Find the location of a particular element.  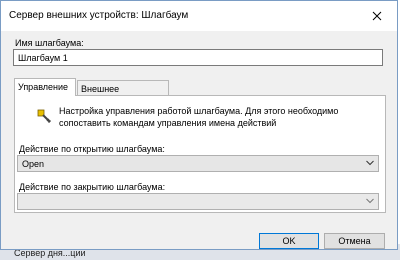

close-icon is located at coordinates (377, 16).